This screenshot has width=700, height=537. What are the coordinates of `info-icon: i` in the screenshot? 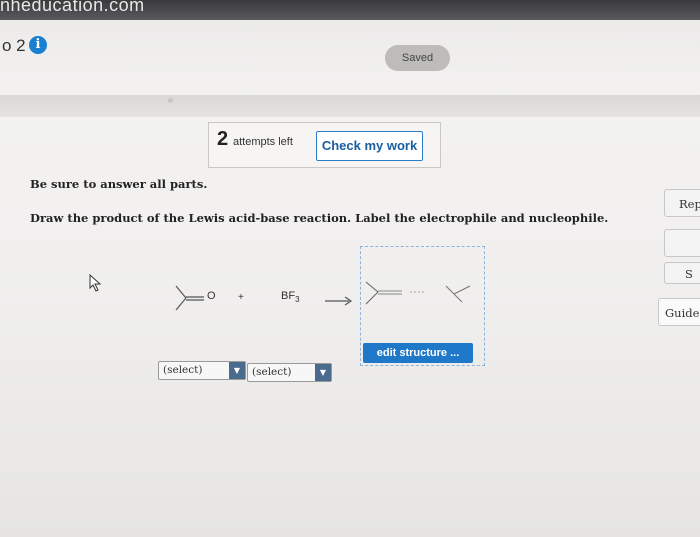 It's located at (38, 45).